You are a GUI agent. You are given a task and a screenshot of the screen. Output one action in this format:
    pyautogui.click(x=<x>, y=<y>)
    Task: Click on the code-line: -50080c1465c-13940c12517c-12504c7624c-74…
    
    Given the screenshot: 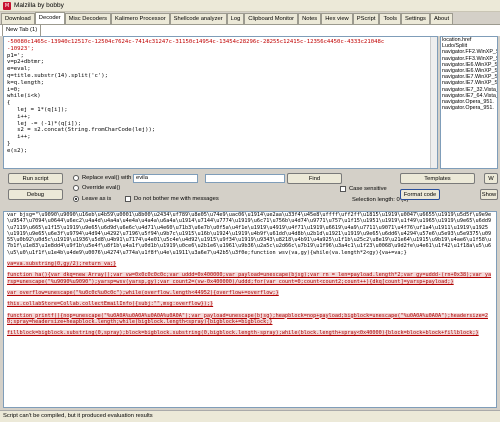 What is the action you would take?
    pyautogui.click(x=196, y=42)
    